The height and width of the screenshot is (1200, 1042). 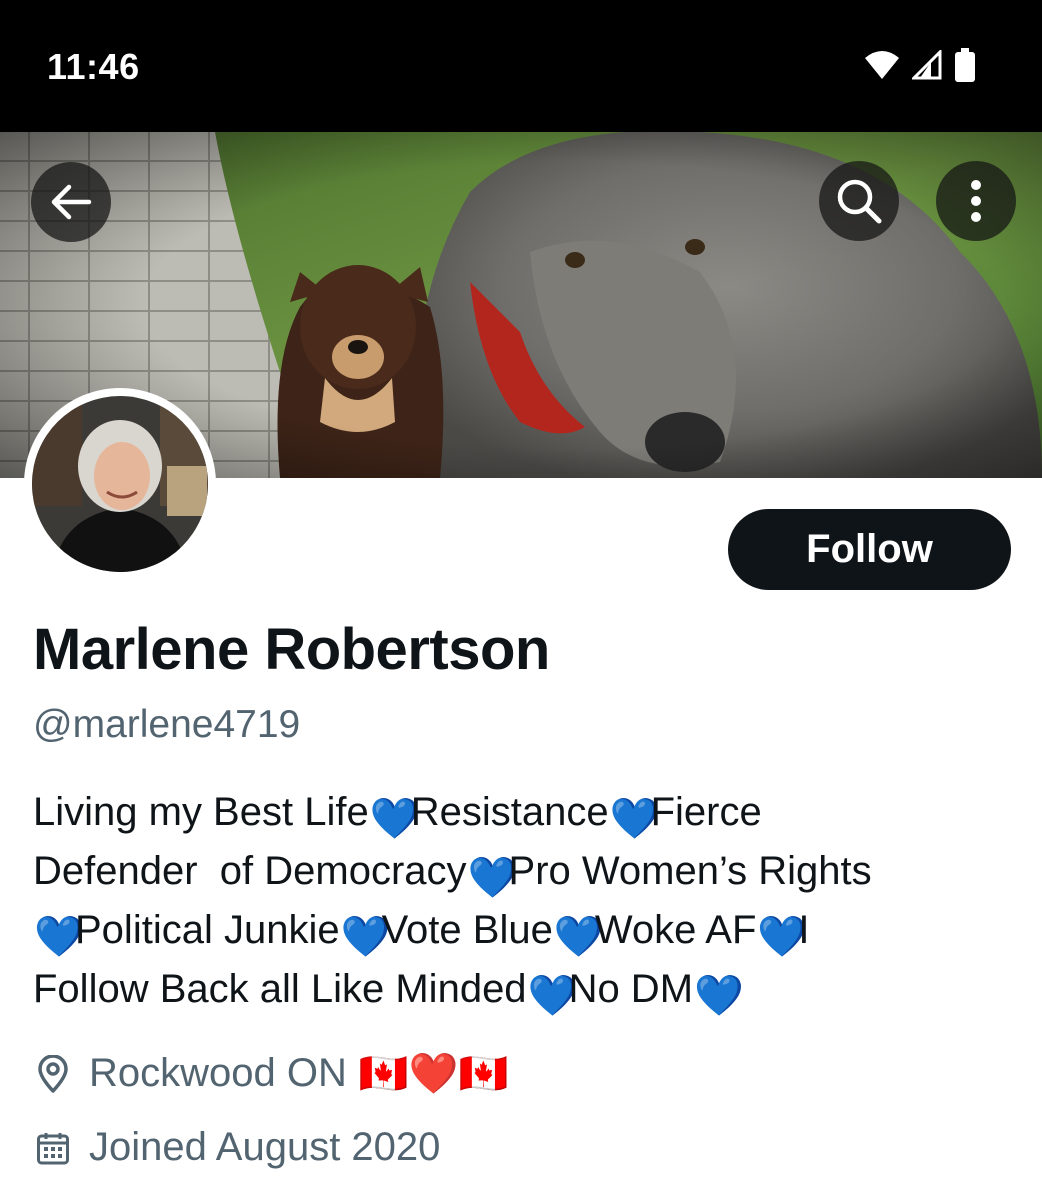 What do you see at coordinates (509, 812) in the screenshot?
I see `bio-text: Resistance` at bounding box center [509, 812].